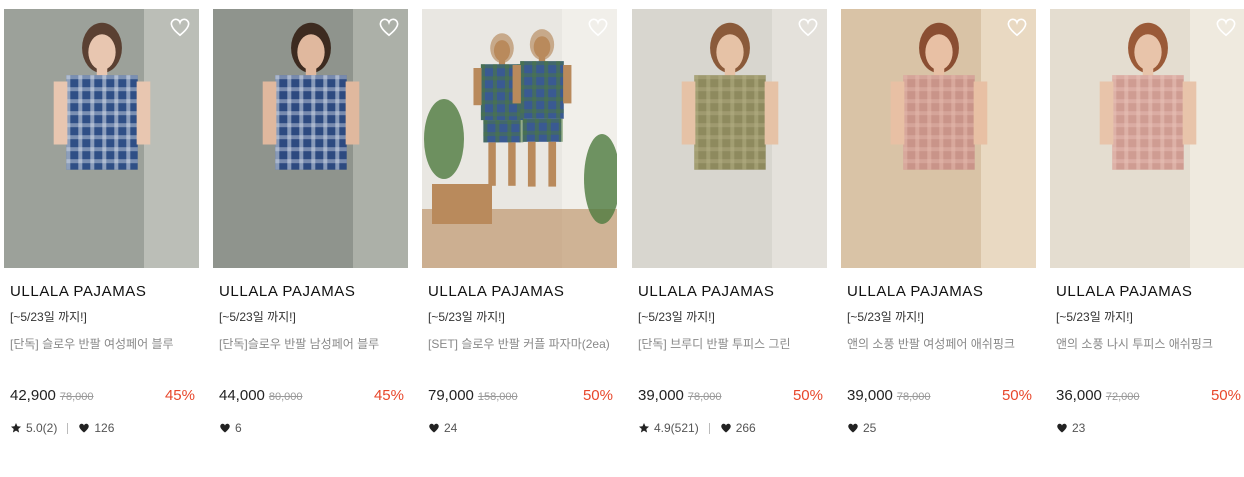 Image resolution: width=1244 pixels, height=477 pixels. Describe the element at coordinates (42, 428) in the screenshot. I see `rating-value: 5.0(2)` at that location.